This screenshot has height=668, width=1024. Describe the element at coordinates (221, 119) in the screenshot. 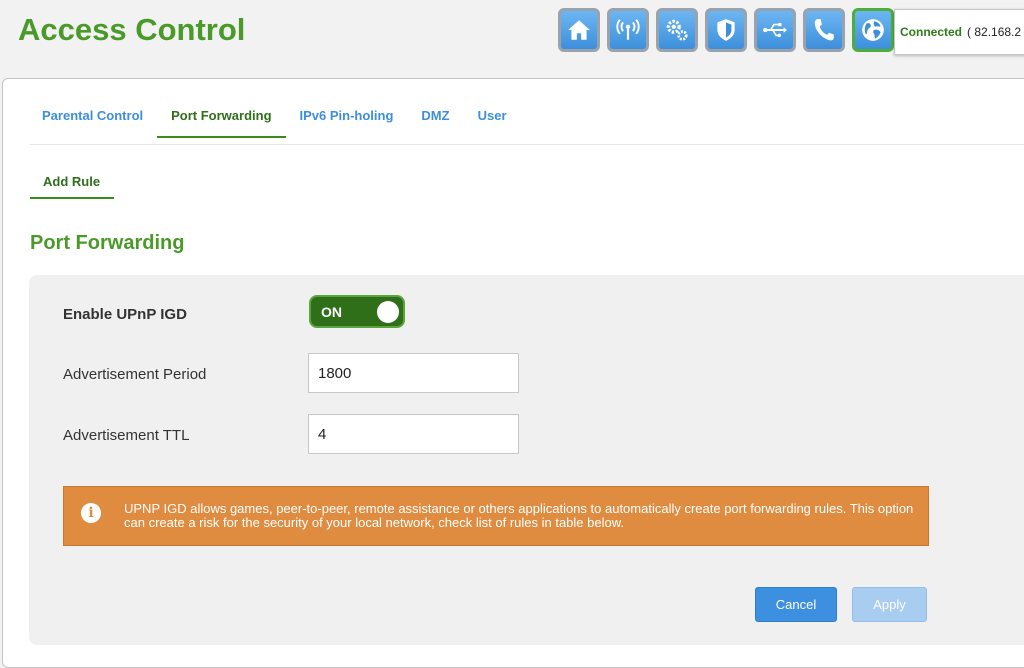

I see `tab-port-forwarding: Port Forwarding` at that location.